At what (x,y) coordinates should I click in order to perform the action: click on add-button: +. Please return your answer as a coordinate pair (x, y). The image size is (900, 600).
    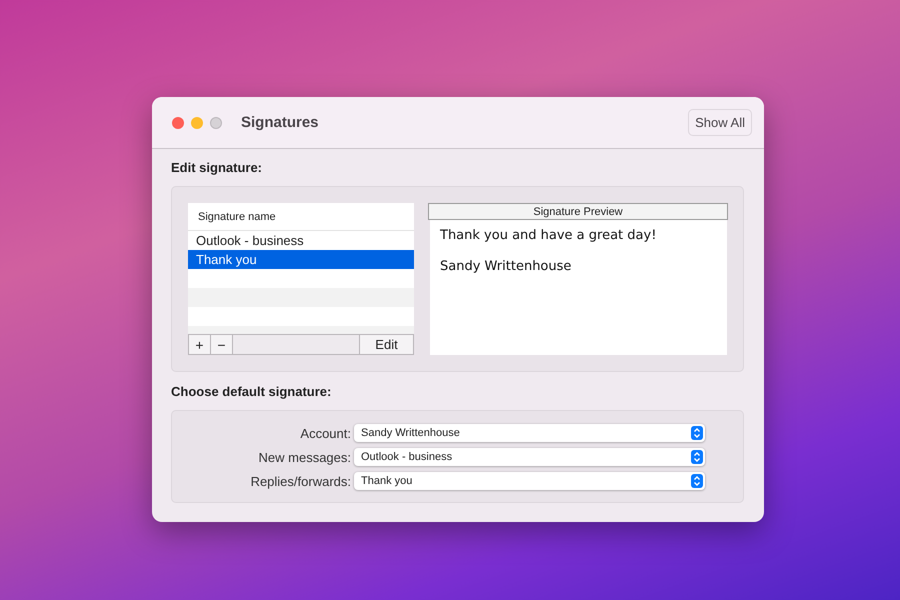
    Looking at the image, I should click on (200, 344).